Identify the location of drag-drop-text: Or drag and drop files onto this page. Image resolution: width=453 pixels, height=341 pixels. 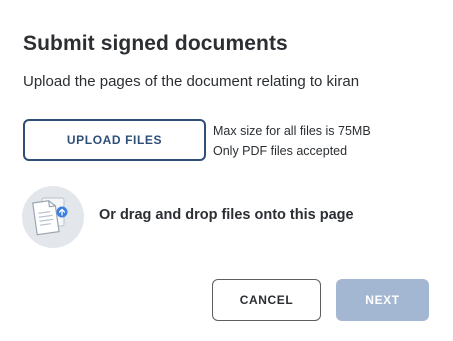
(226, 215).